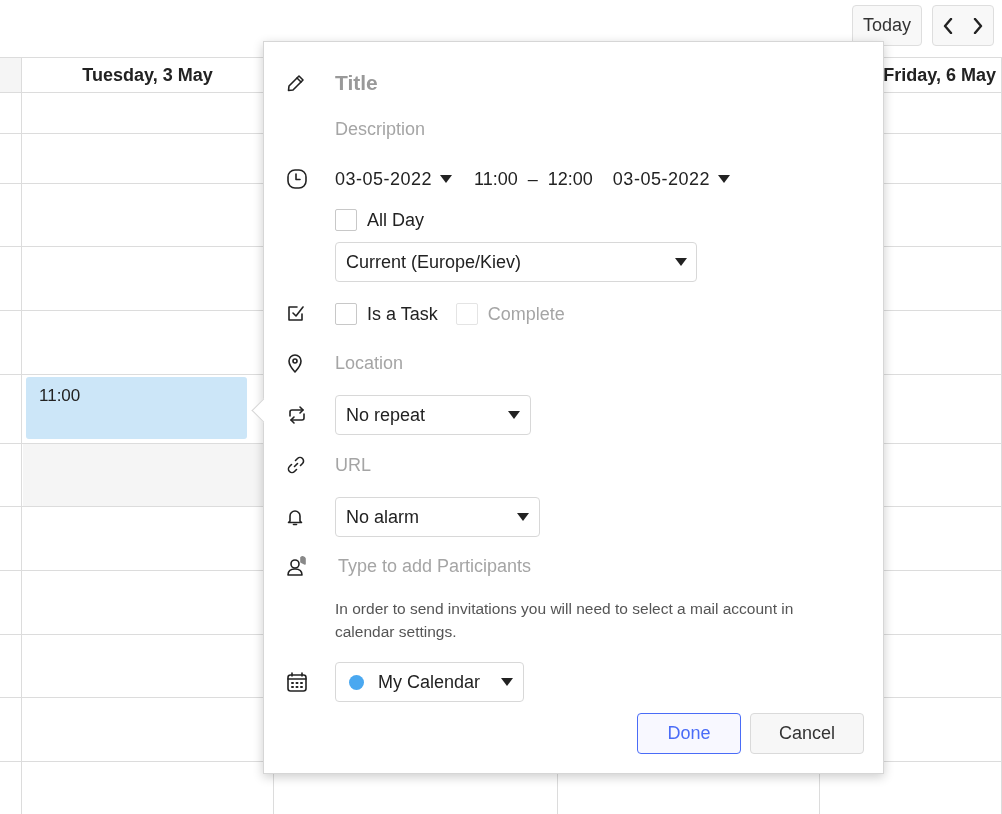 The height and width of the screenshot is (814, 1002). Describe the element at coordinates (978, 25) in the screenshot. I see `chevron-right-icon` at that location.